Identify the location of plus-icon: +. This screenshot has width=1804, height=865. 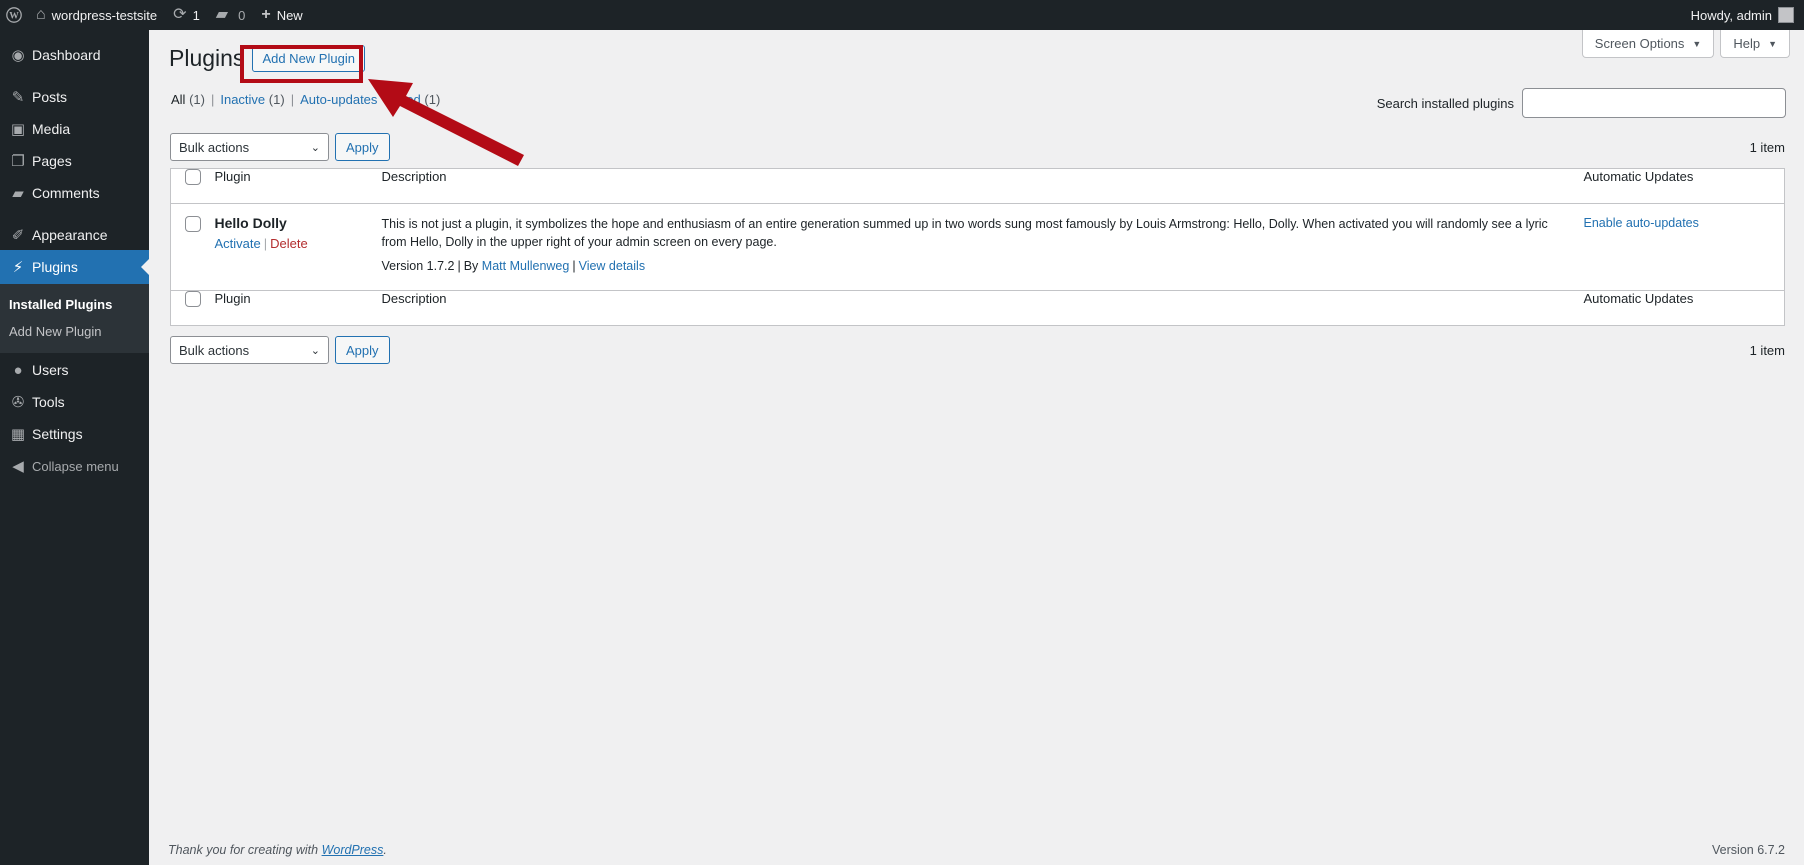
(266, 14).